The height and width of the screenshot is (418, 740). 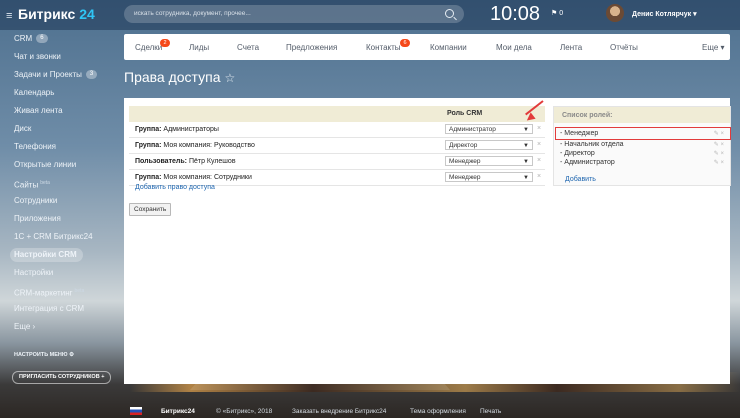 I want to click on add-access-link: Добавить право доступа, so click(x=175, y=187).